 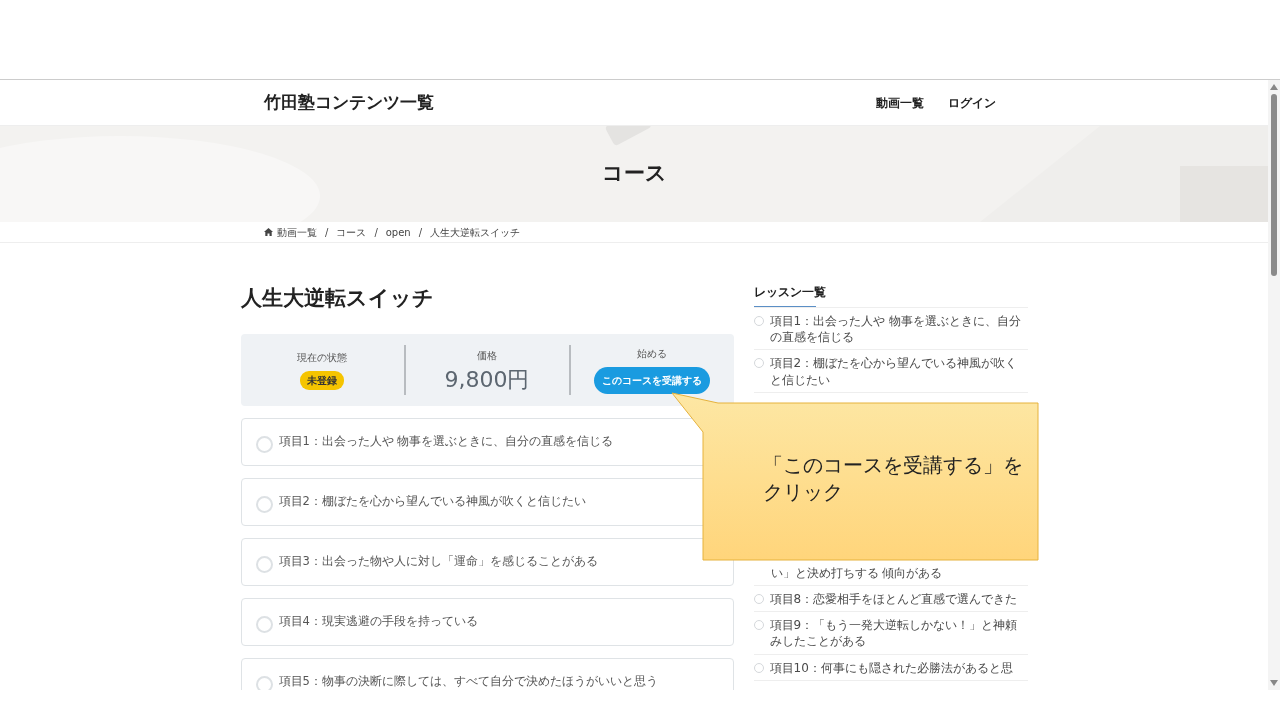 I want to click on page-heading: コース, so click(x=634, y=174).